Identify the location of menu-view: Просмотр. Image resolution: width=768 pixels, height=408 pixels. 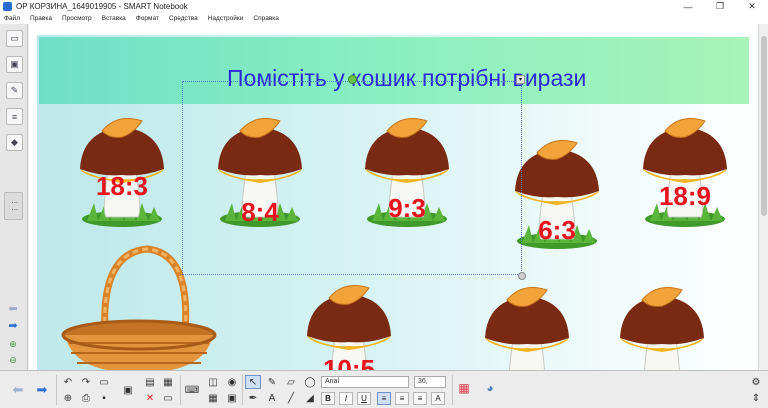
(77, 18).